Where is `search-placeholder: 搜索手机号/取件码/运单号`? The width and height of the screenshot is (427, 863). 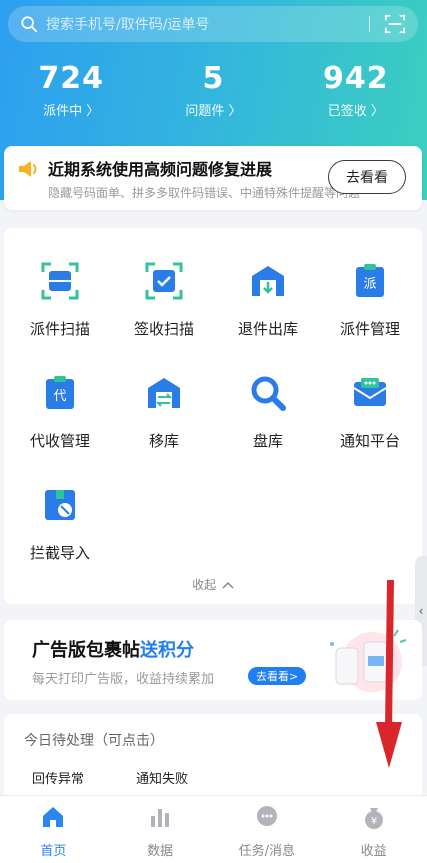 search-placeholder: 搜索手机号/取件码/运单号 is located at coordinates (207, 24).